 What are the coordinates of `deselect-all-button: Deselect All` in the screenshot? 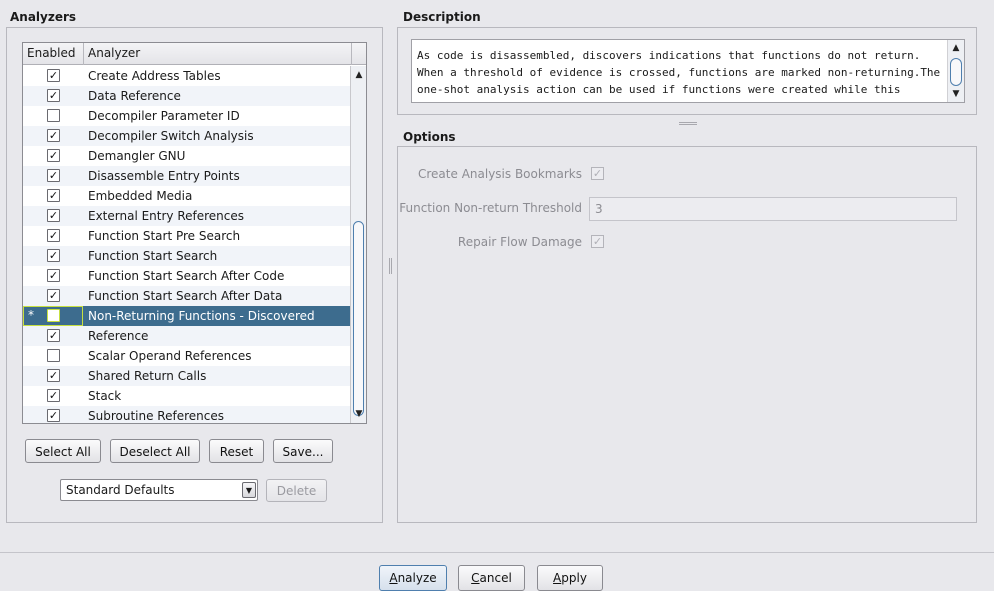 It's located at (155, 451).